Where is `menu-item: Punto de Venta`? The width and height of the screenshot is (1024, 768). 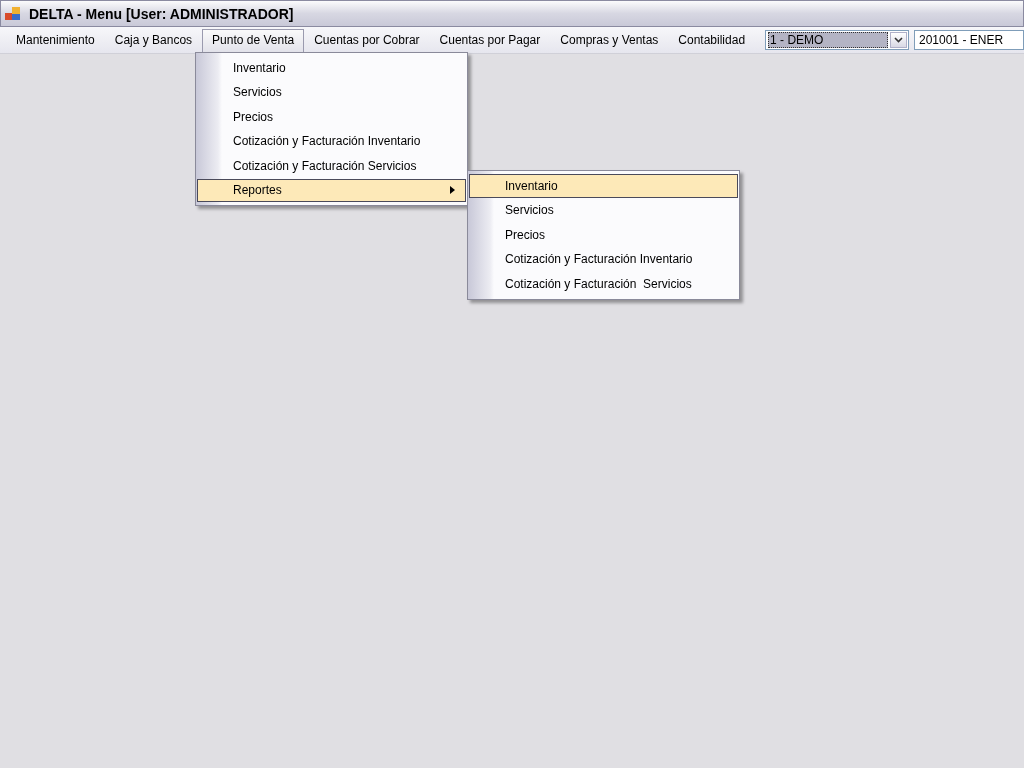
menu-item: Punto de Venta is located at coordinates (253, 41).